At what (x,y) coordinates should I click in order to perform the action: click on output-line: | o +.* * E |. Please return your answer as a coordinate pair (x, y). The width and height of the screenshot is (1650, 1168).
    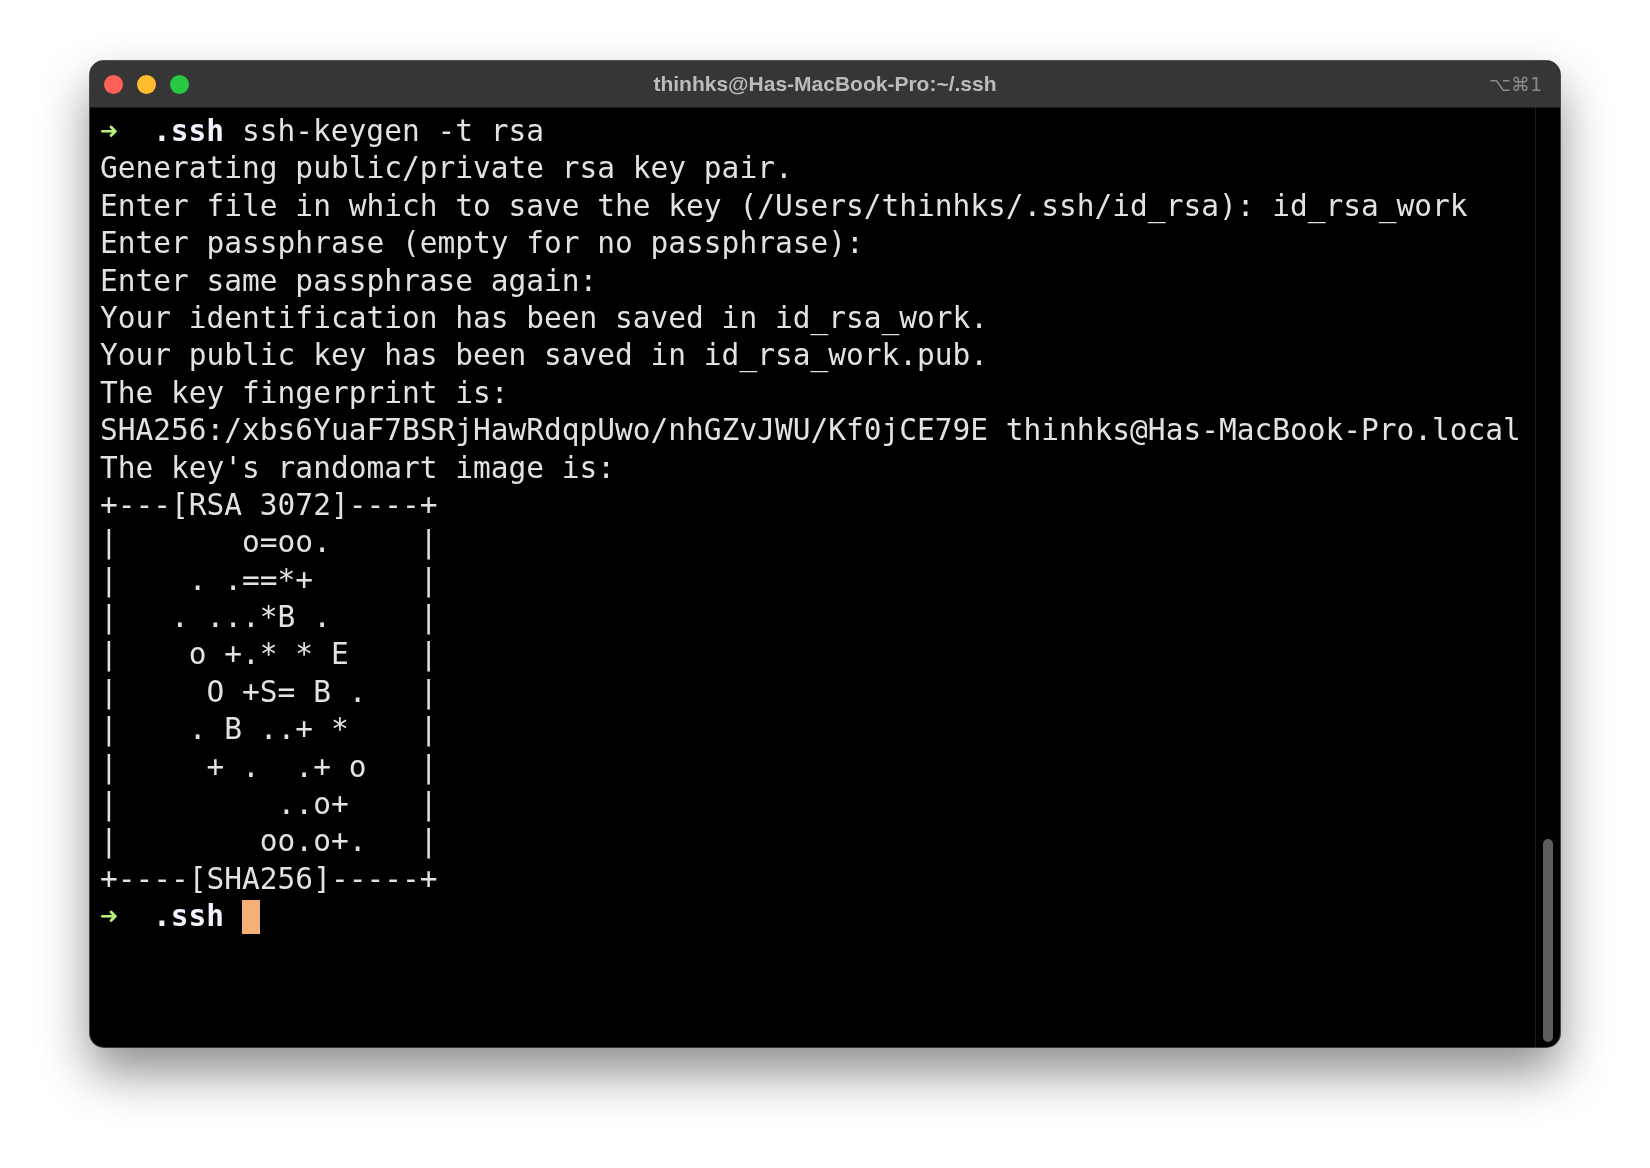
    Looking at the image, I should click on (269, 655).